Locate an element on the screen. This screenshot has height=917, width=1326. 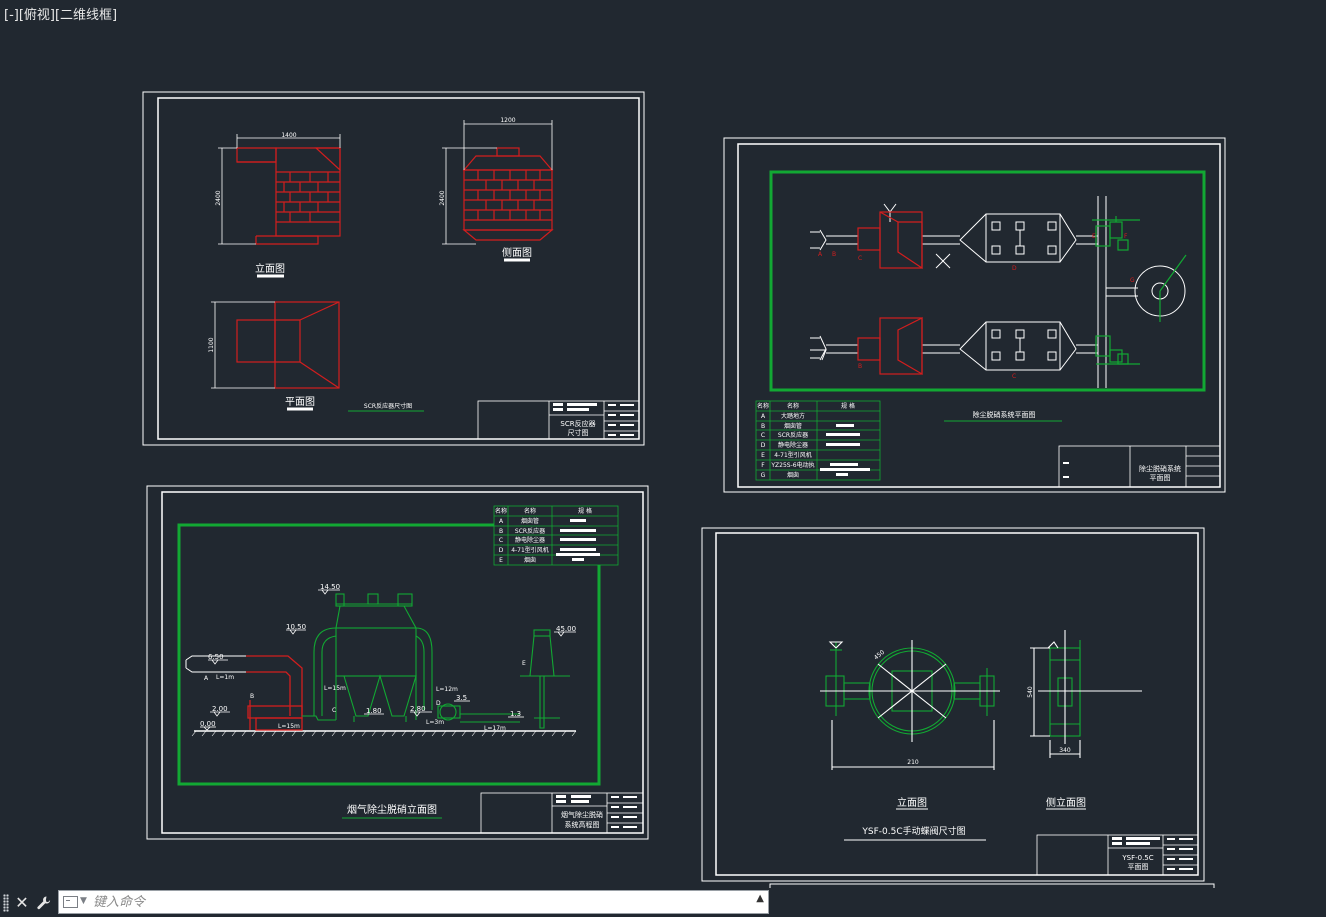
pipe-length-2: L=15m is located at coordinates (335, 688).